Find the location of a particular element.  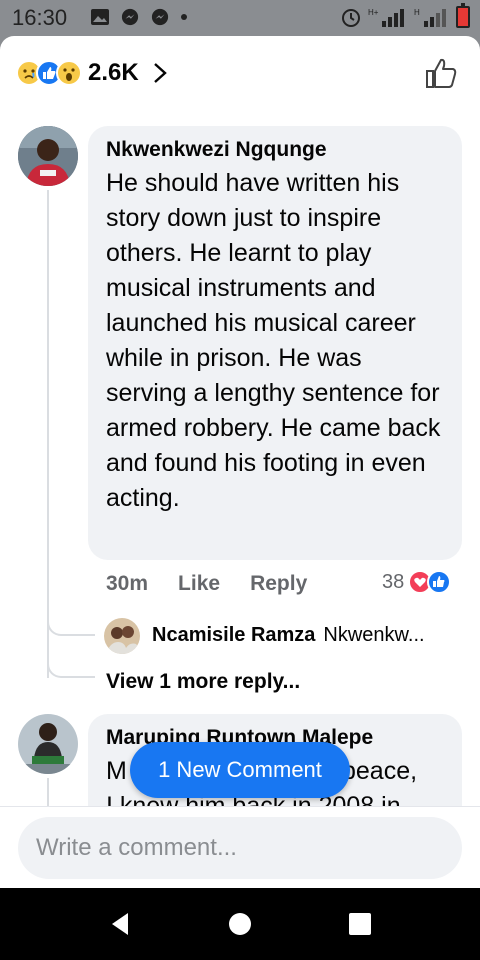

reactions-summary: 2.6K is located at coordinates (91, 73).